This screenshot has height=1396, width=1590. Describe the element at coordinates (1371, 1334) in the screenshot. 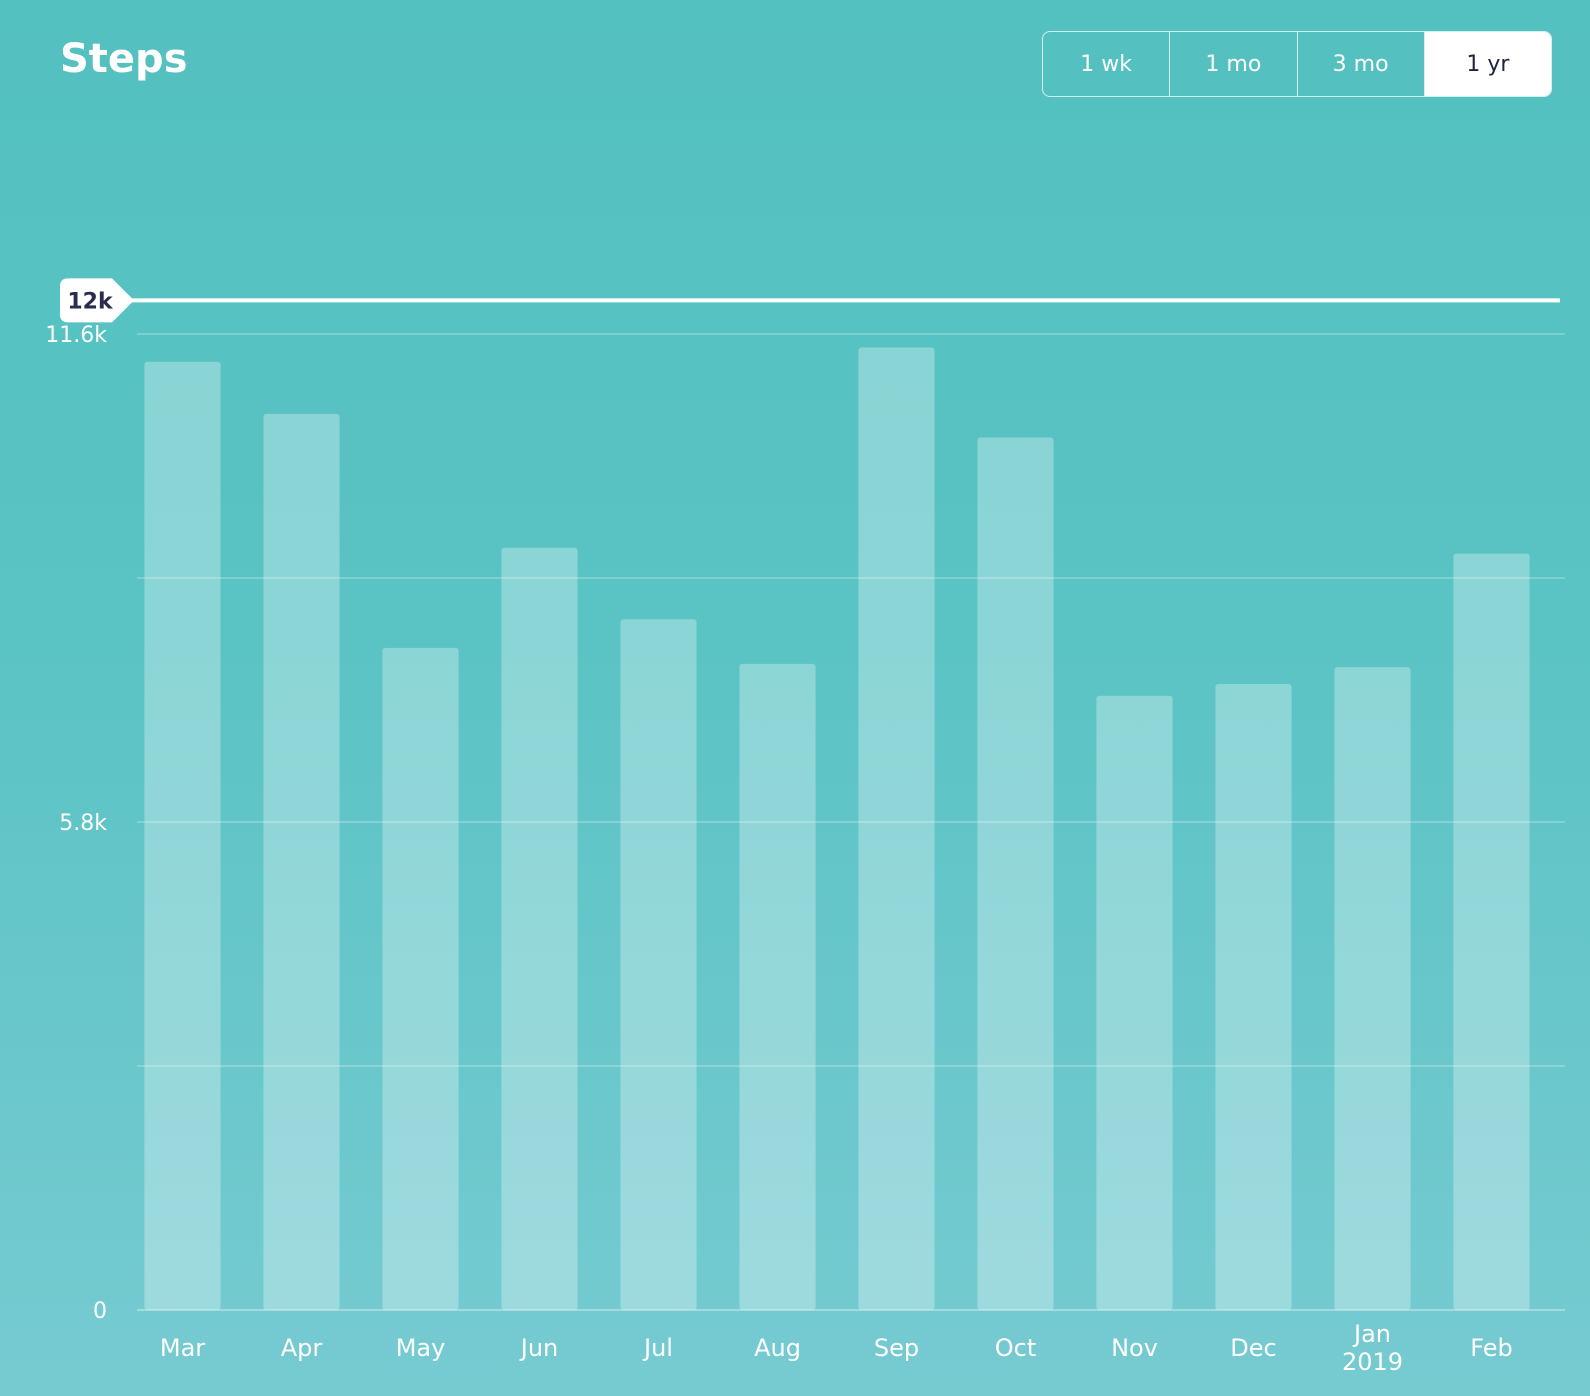

I see `x-tick-label: Jan` at that location.